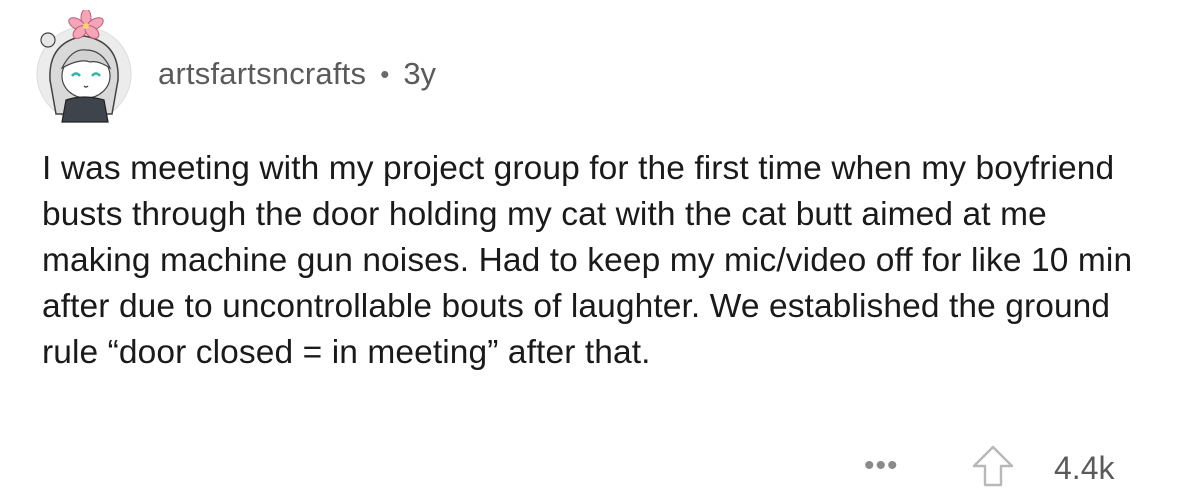 The image size is (1179, 498). I want to click on vote-score: 4.4k, so click(1084, 468).